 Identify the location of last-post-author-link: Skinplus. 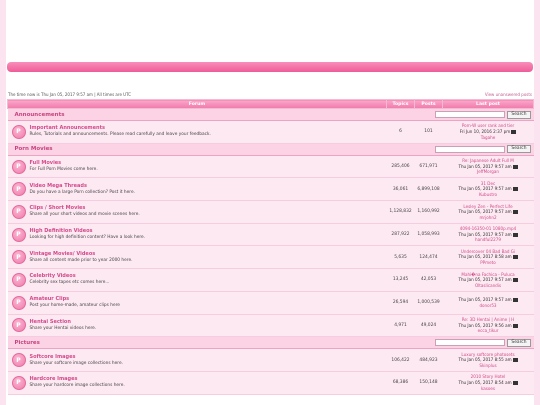
(488, 366).